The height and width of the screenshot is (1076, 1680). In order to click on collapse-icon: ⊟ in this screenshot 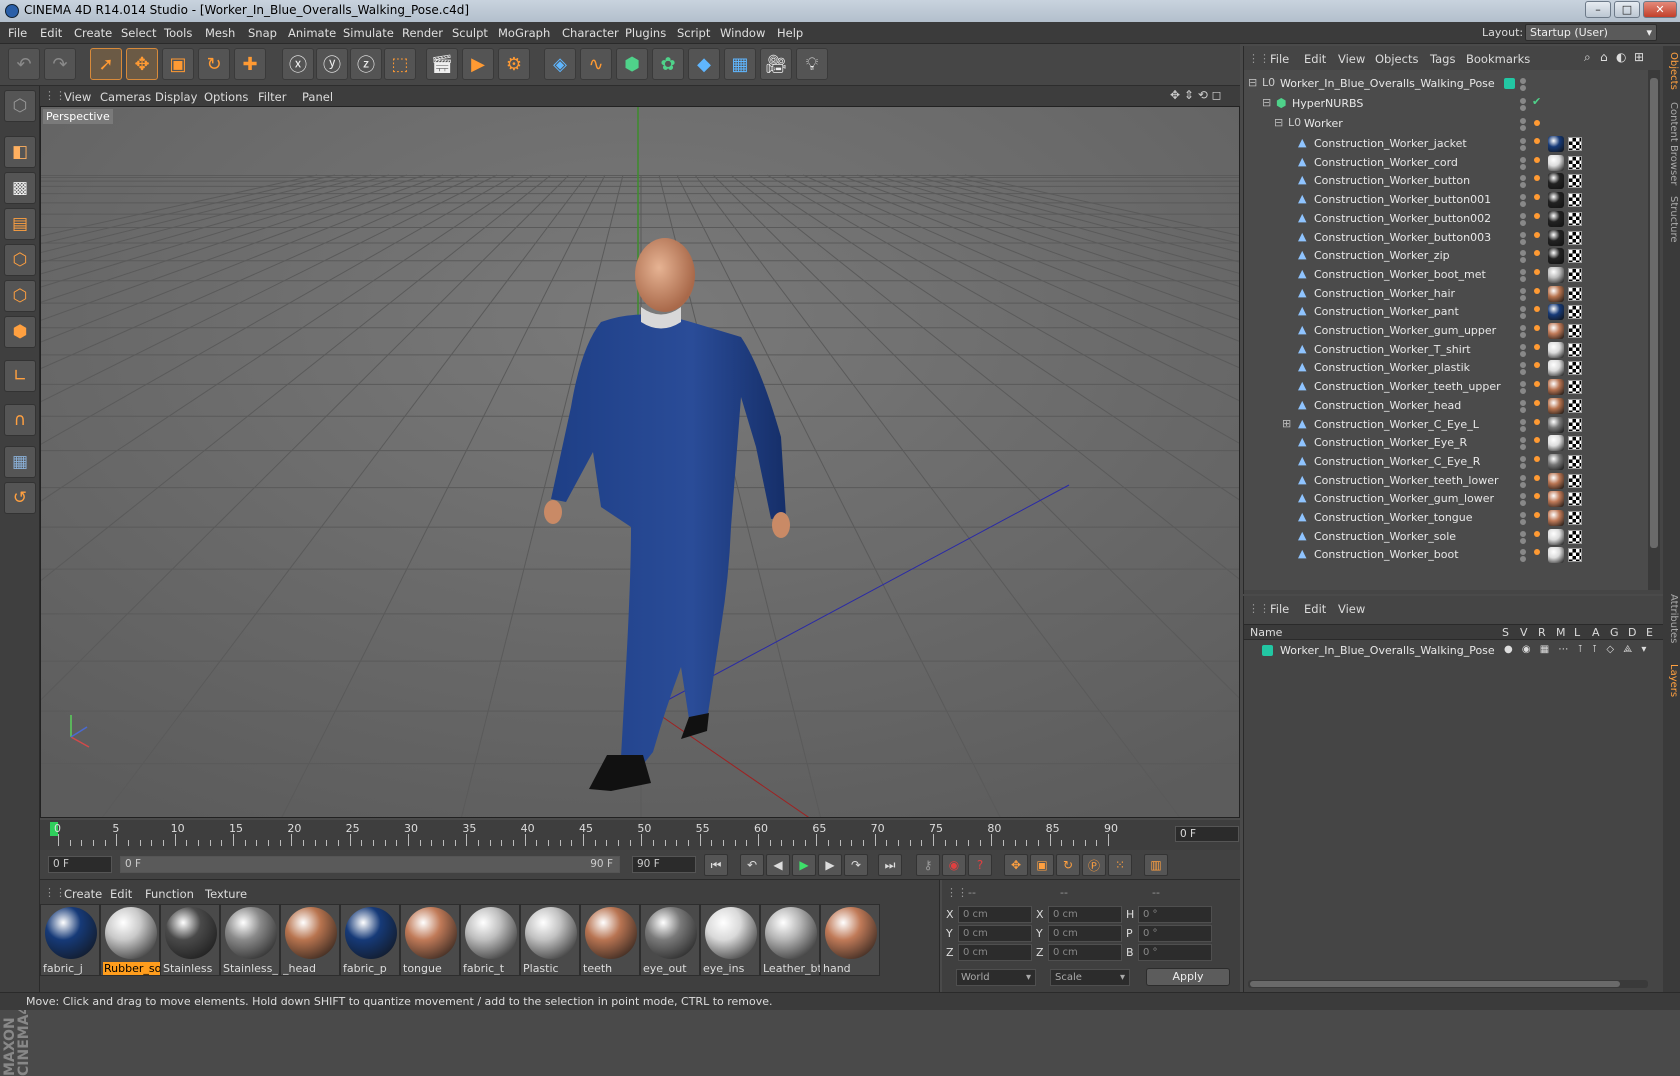, I will do `click(1278, 122)`.